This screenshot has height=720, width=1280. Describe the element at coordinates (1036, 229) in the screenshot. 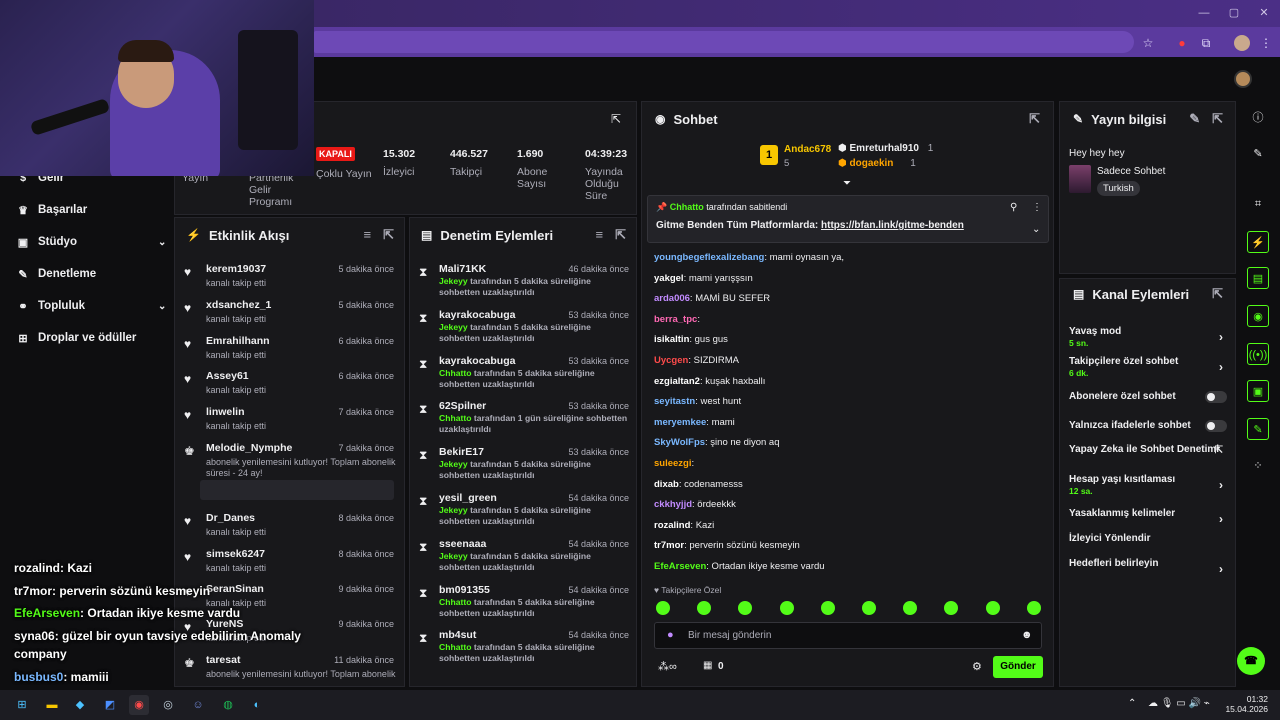

I see `chevron-down-icon: ⌄` at that location.